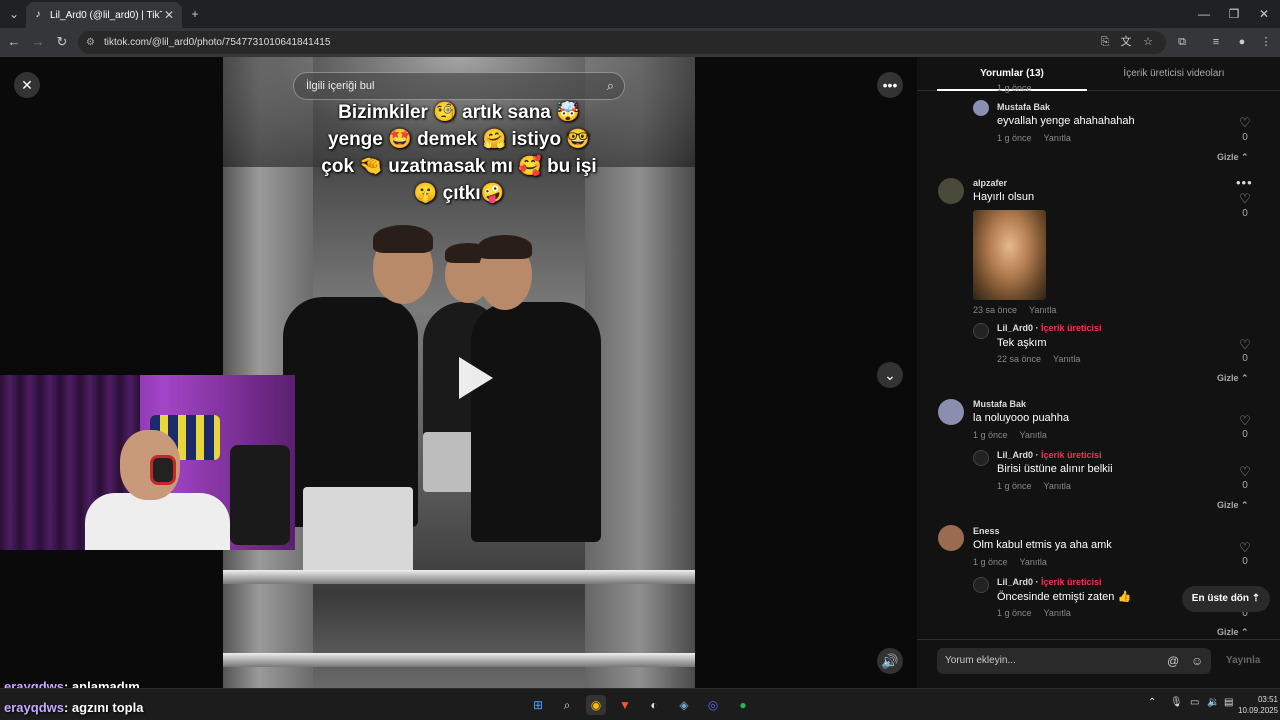 The image size is (1280, 720). Describe the element at coordinates (169, 15) in the screenshot. I see `close-tab-icon: ✕` at that location.